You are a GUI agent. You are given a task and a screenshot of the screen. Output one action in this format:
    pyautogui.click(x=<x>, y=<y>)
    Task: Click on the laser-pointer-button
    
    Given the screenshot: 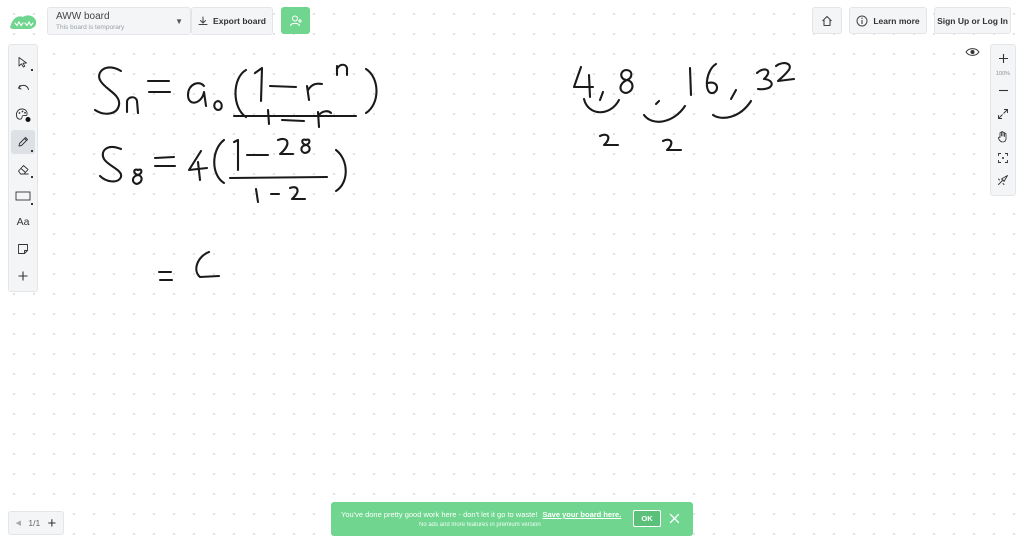 What is the action you would take?
    pyautogui.click(x=1003, y=180)
    